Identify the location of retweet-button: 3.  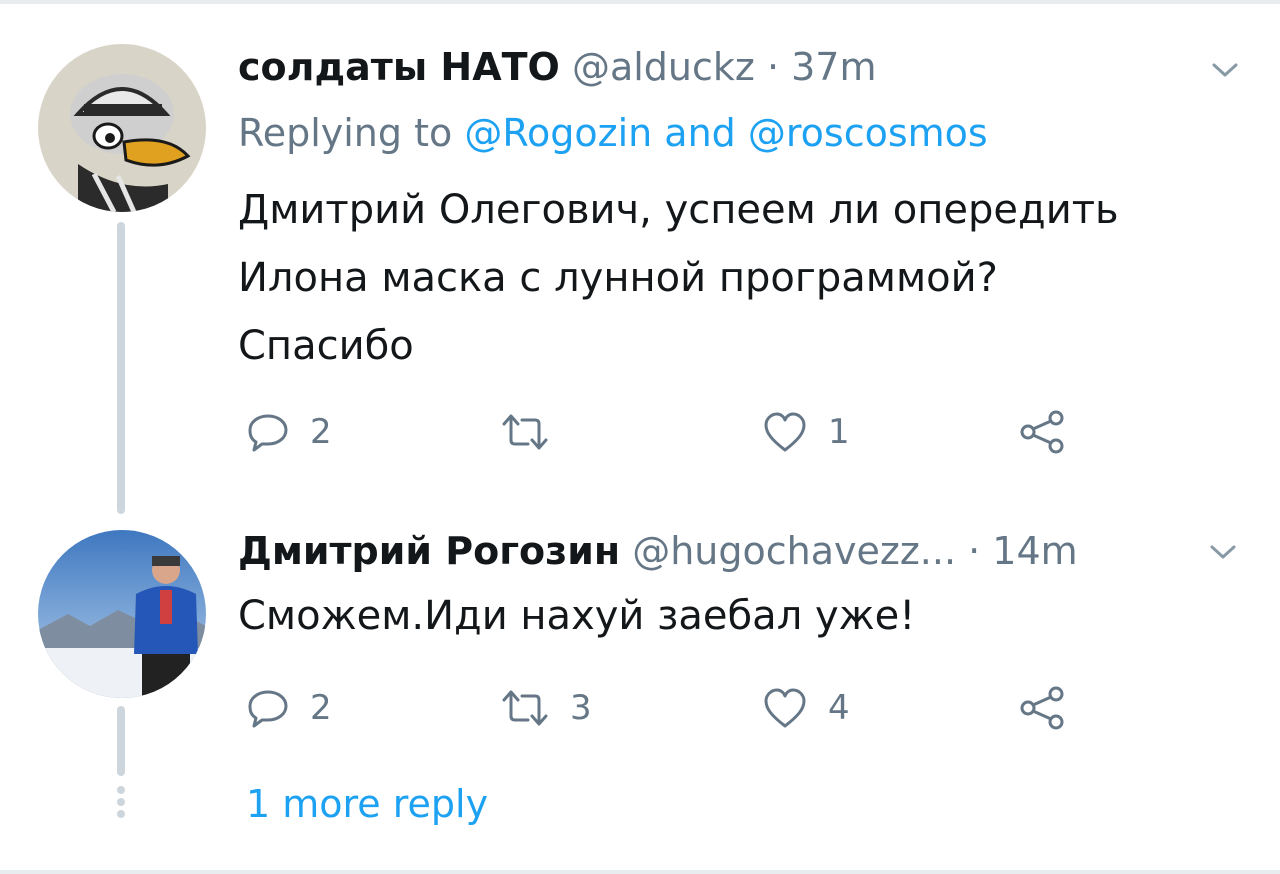
(546, 708).